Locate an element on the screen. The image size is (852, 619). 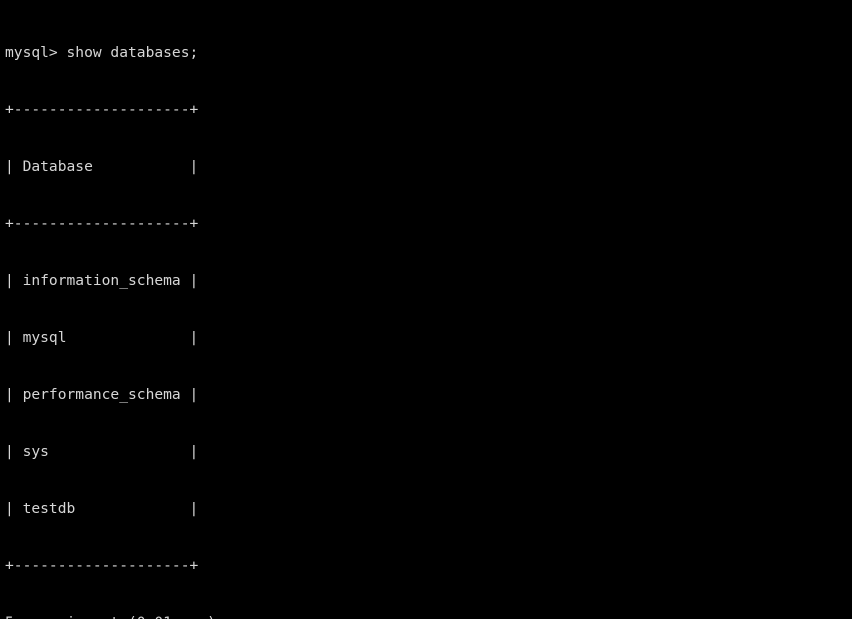
database-row: | performance_schema | is located at coordinates (102, 394).